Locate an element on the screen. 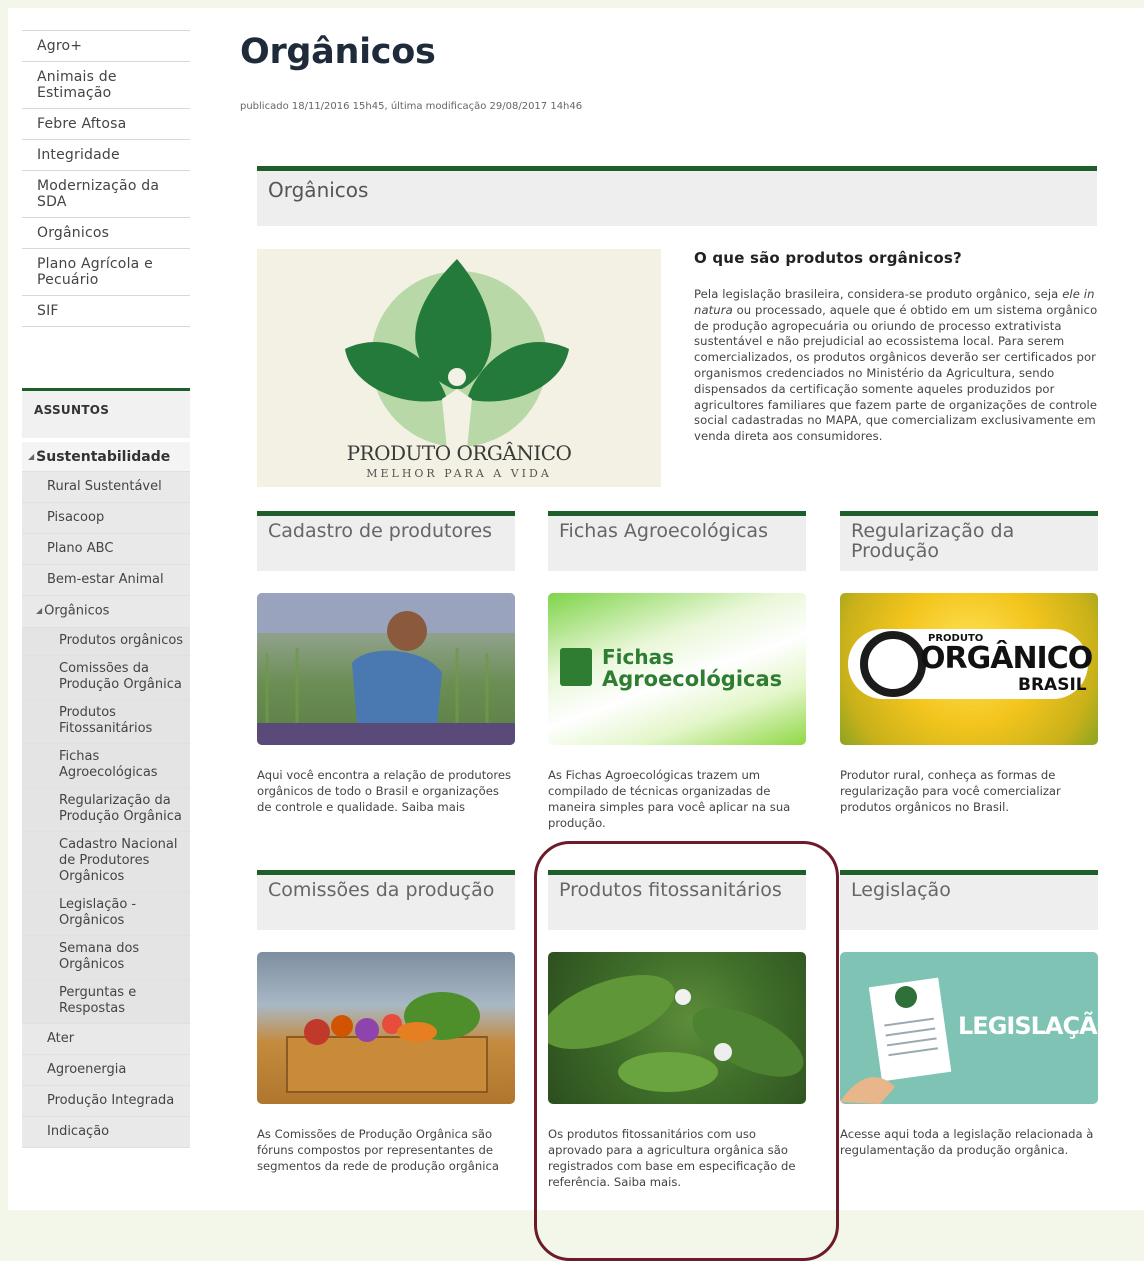  subject-agroenergia: Agroenergia is located at coordinates (106, 1070).